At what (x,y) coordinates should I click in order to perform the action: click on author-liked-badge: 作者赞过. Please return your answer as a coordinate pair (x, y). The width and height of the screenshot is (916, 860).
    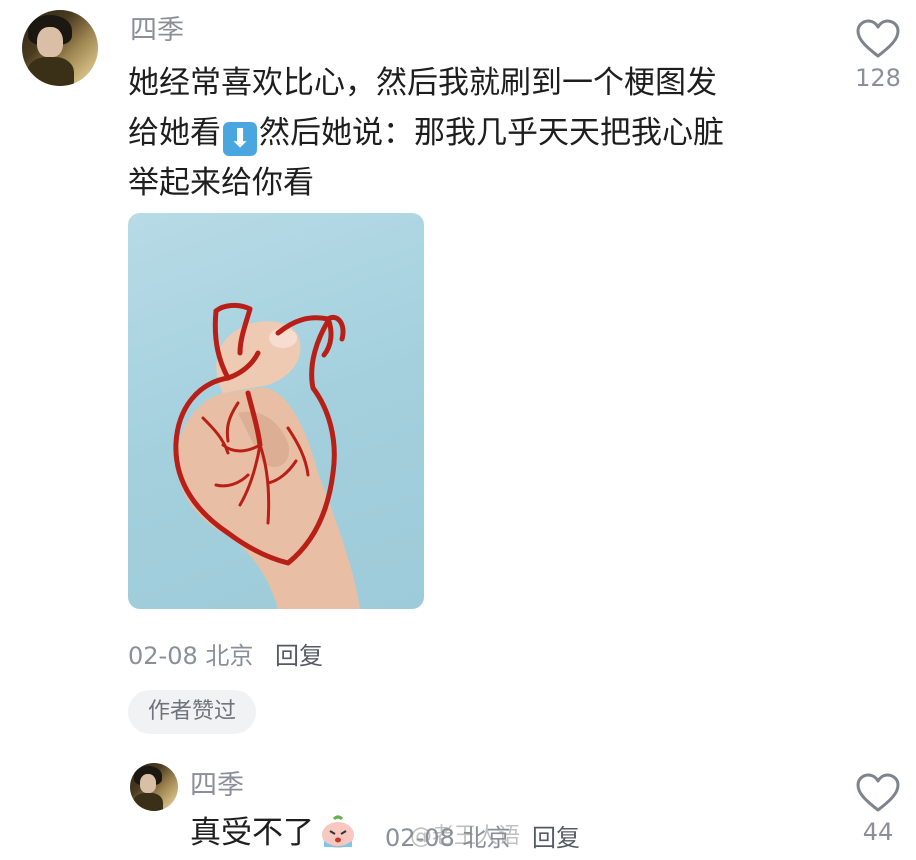
    Looking at the image, I should click on (192, 712).